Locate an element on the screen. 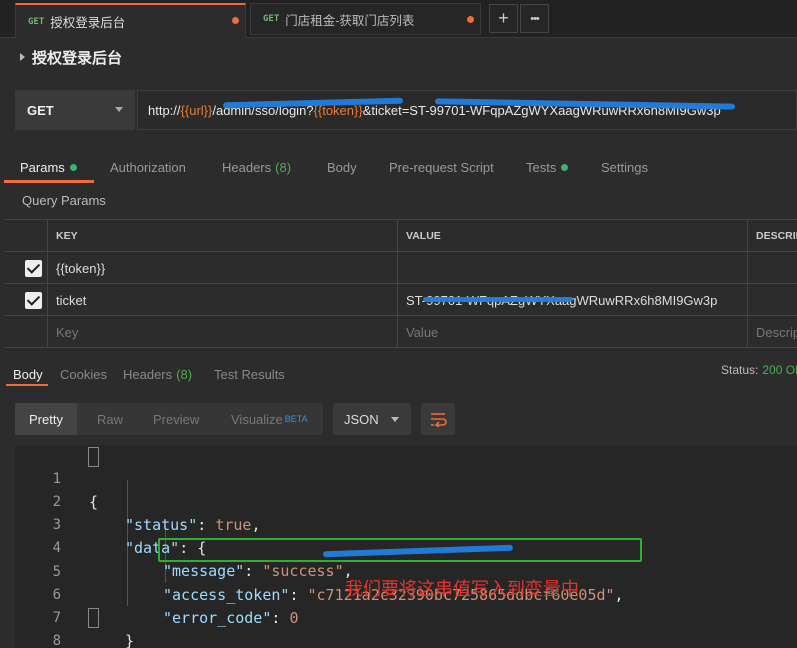  visualize-label: Visualize is located at coordinates (257, 419).